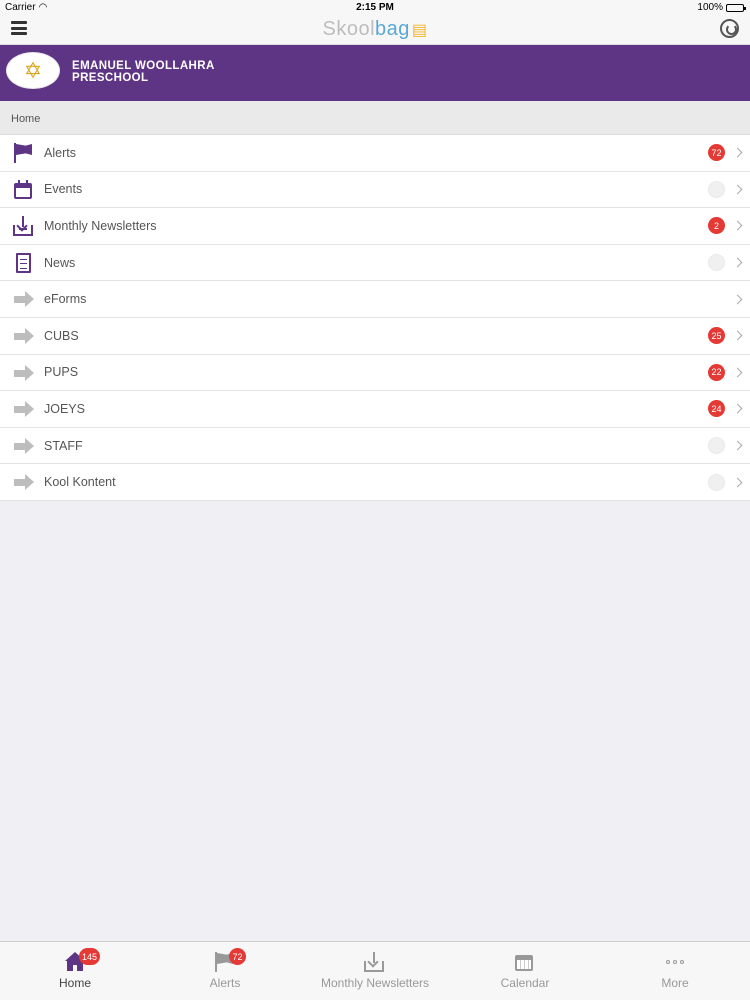  Describe the element at coordinates (419, 30) in the screenshot. I see `bag-icon: ▤` at that location.